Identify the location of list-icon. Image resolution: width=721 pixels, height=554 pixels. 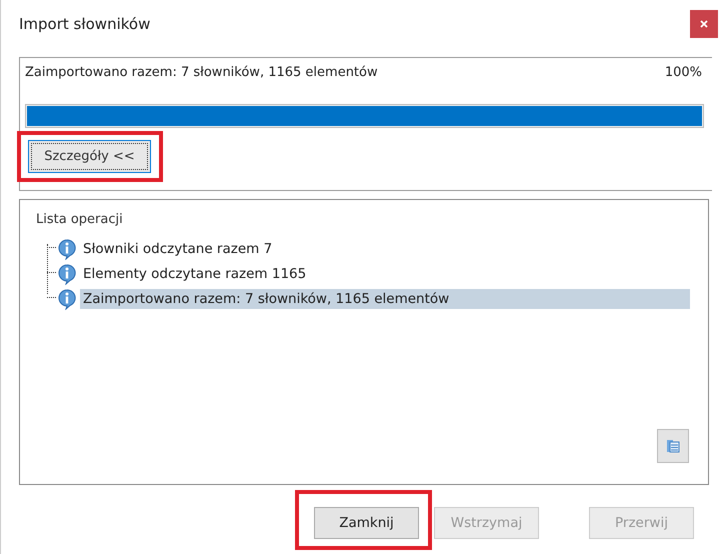
(673, 446).